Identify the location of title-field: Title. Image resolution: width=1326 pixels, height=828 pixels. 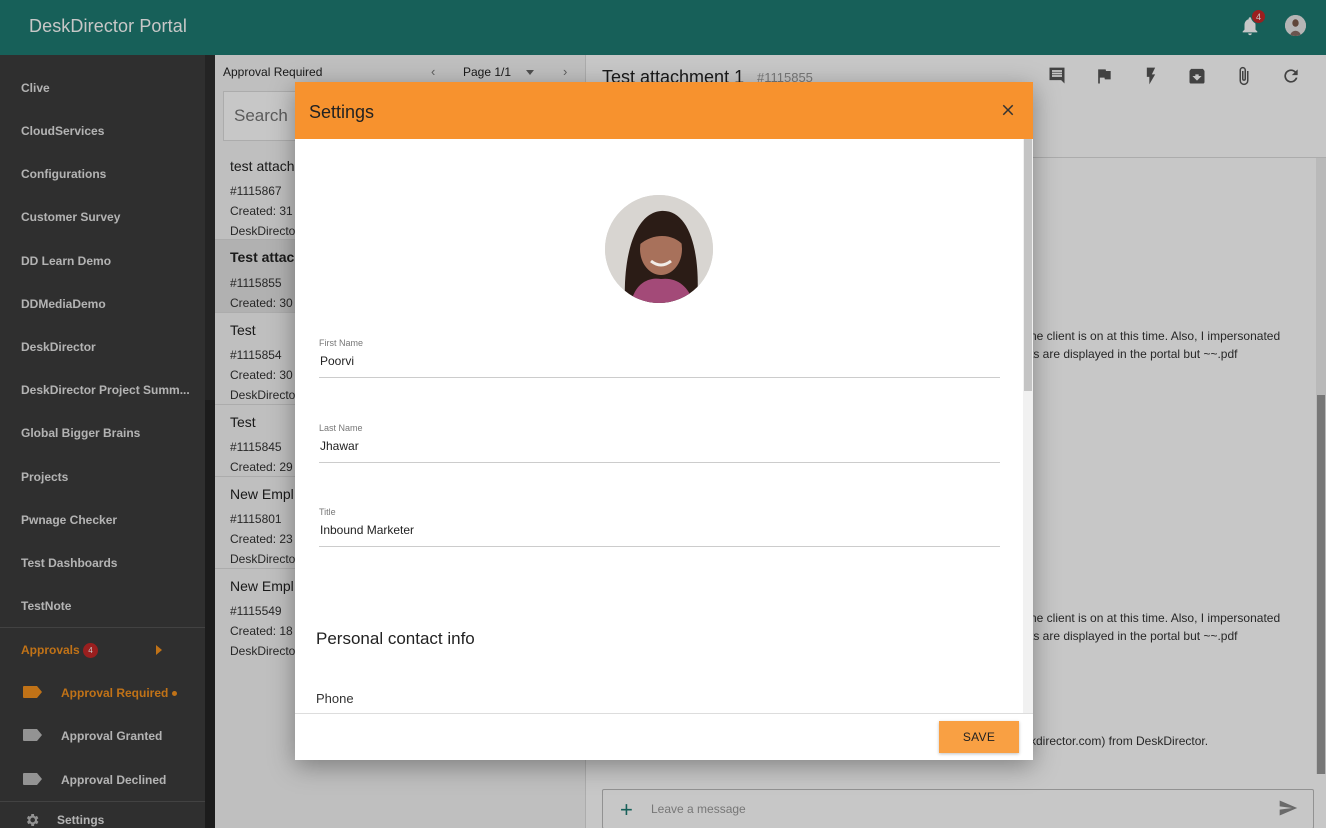
(659, 527).